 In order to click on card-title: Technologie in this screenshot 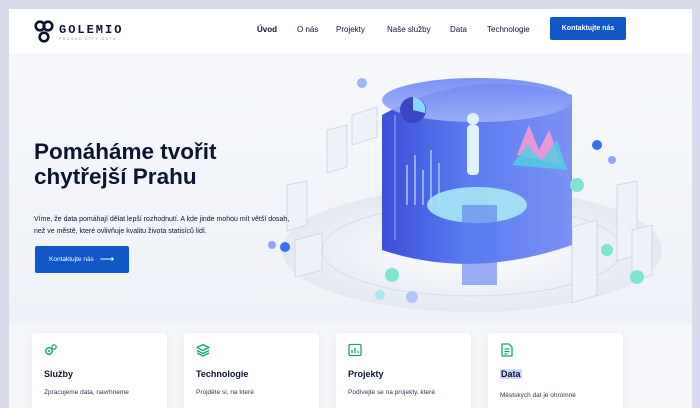, I will do `click(222, 374)`.